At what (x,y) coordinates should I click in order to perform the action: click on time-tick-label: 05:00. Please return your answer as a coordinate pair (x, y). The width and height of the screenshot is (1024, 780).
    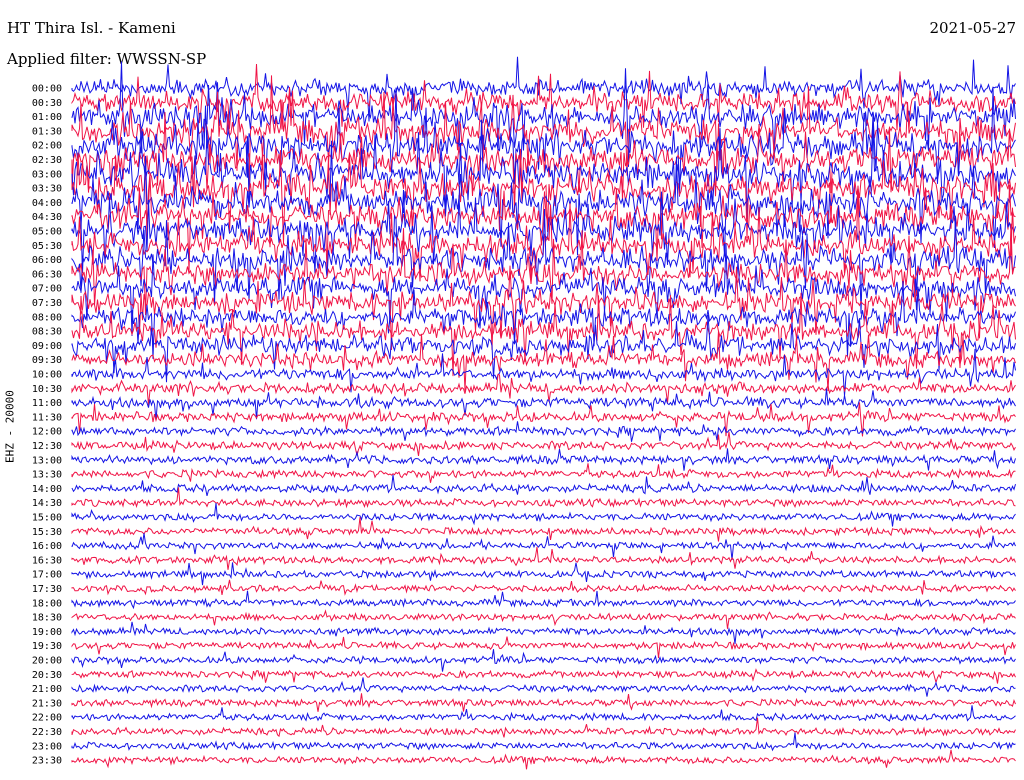
    Looking at the image, I should click on (47, 232).